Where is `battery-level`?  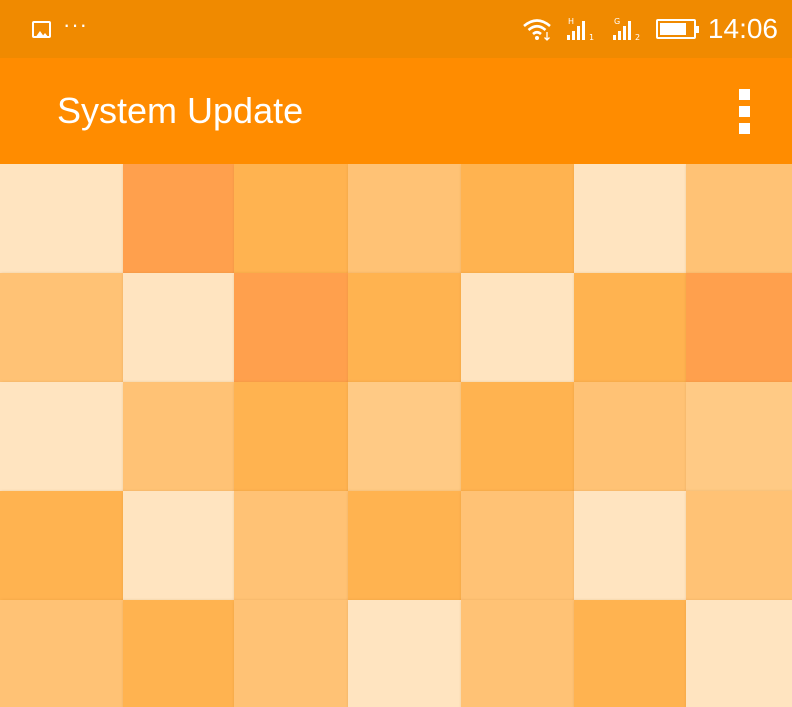
battery-level is located at coordinates (672, 29).